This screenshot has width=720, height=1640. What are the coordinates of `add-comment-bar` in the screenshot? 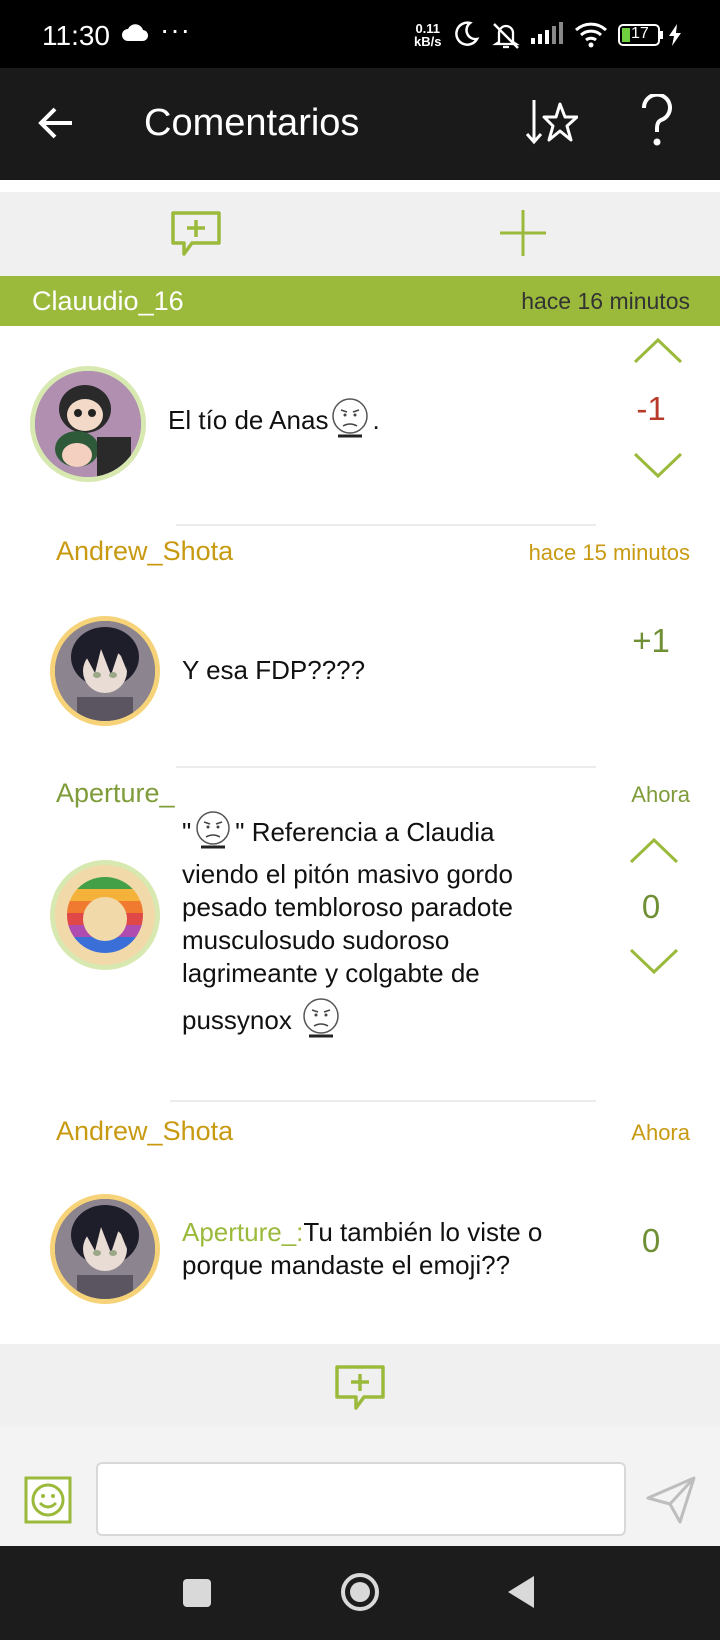 It's located at (360, 1385).